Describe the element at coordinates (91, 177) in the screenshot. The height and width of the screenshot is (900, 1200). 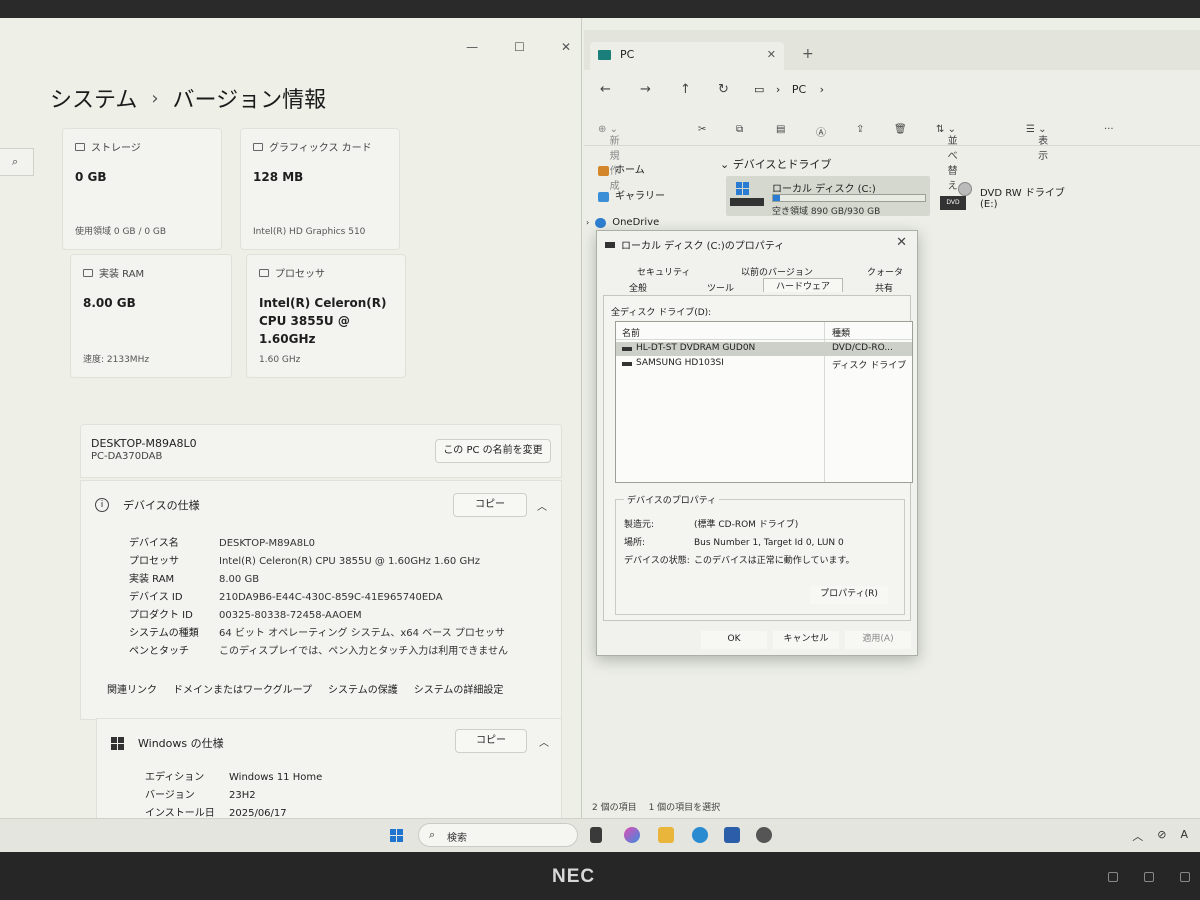
I see `storage-value: 0 GB` at that location.